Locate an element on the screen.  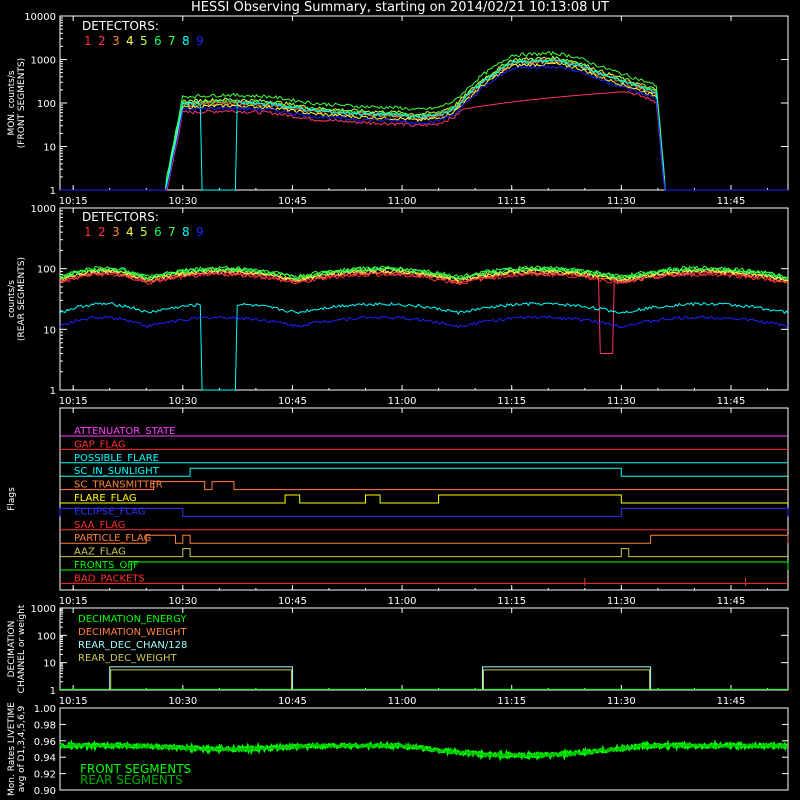
flags-xtick-label: 11:00 is located at coordinates (402, 601).